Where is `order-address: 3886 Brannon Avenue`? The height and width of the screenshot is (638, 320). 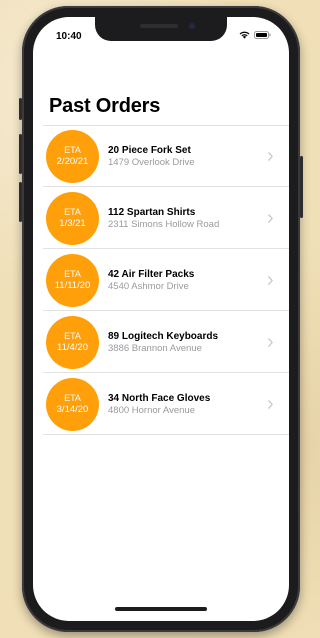
order-address: 3886 Brannon Avenue is located at coordinates (155, 348).